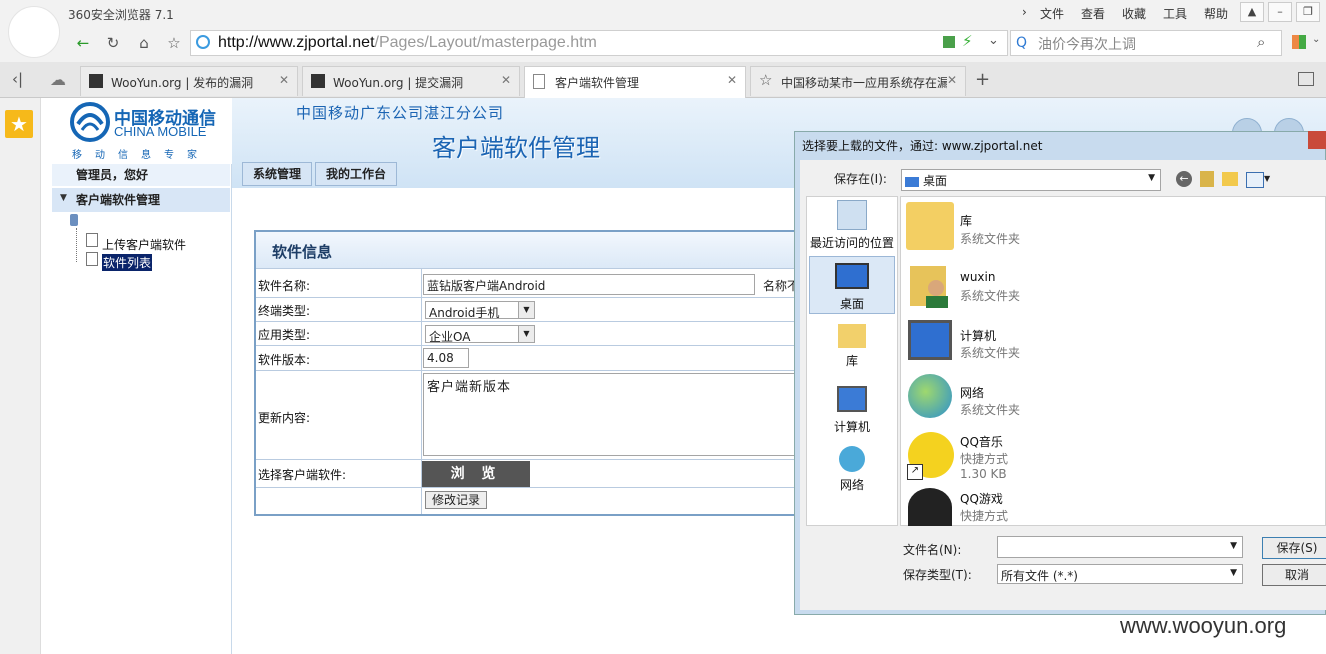 The width and height of the screenshot is (1326, 654). I want to click on search-icon: ⌕, so click(1261, 42).